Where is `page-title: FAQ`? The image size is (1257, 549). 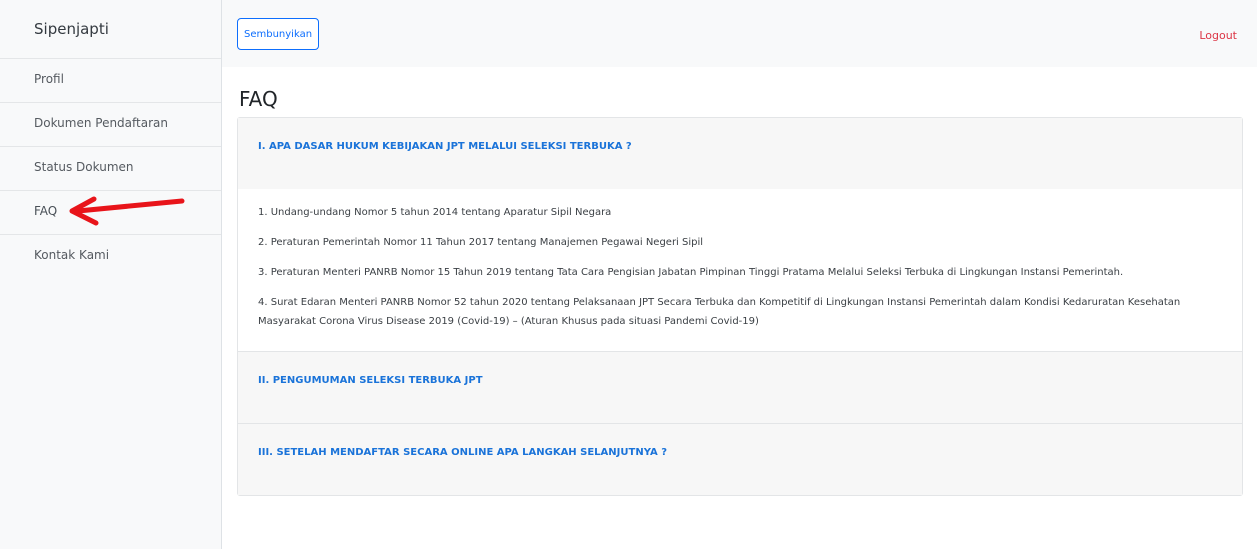 page-title: FAQ is located at coordinates (258, 99).